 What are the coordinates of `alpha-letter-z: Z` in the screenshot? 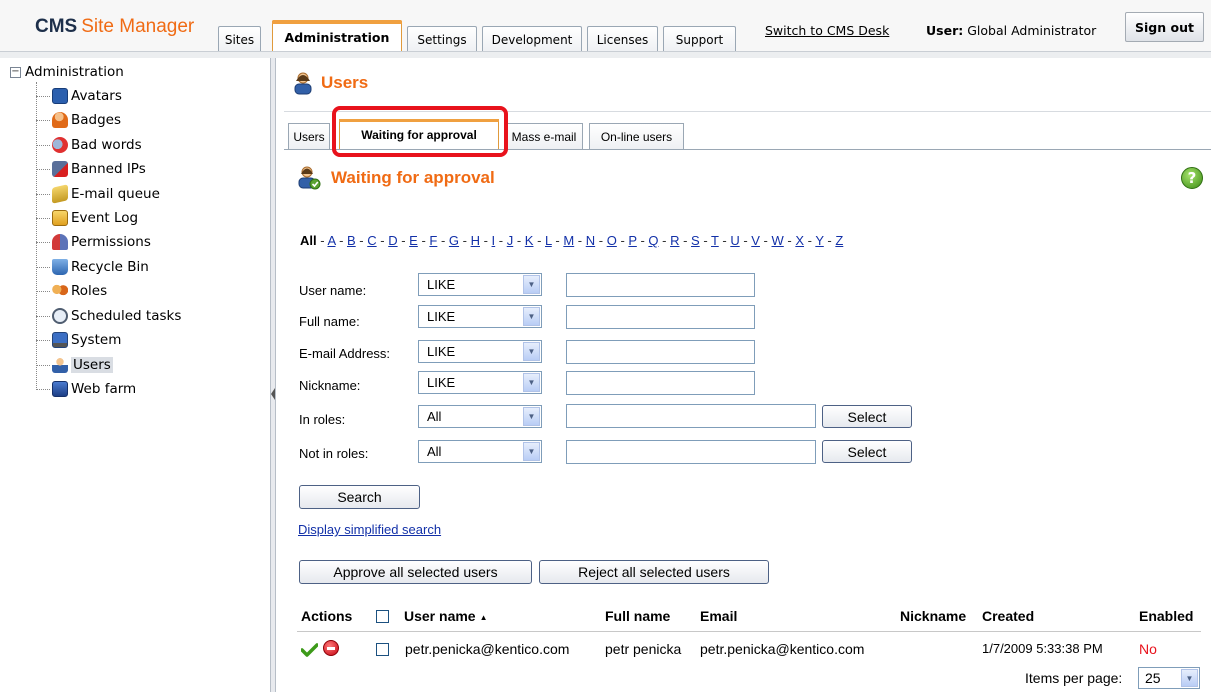 It's located at (839, 240).